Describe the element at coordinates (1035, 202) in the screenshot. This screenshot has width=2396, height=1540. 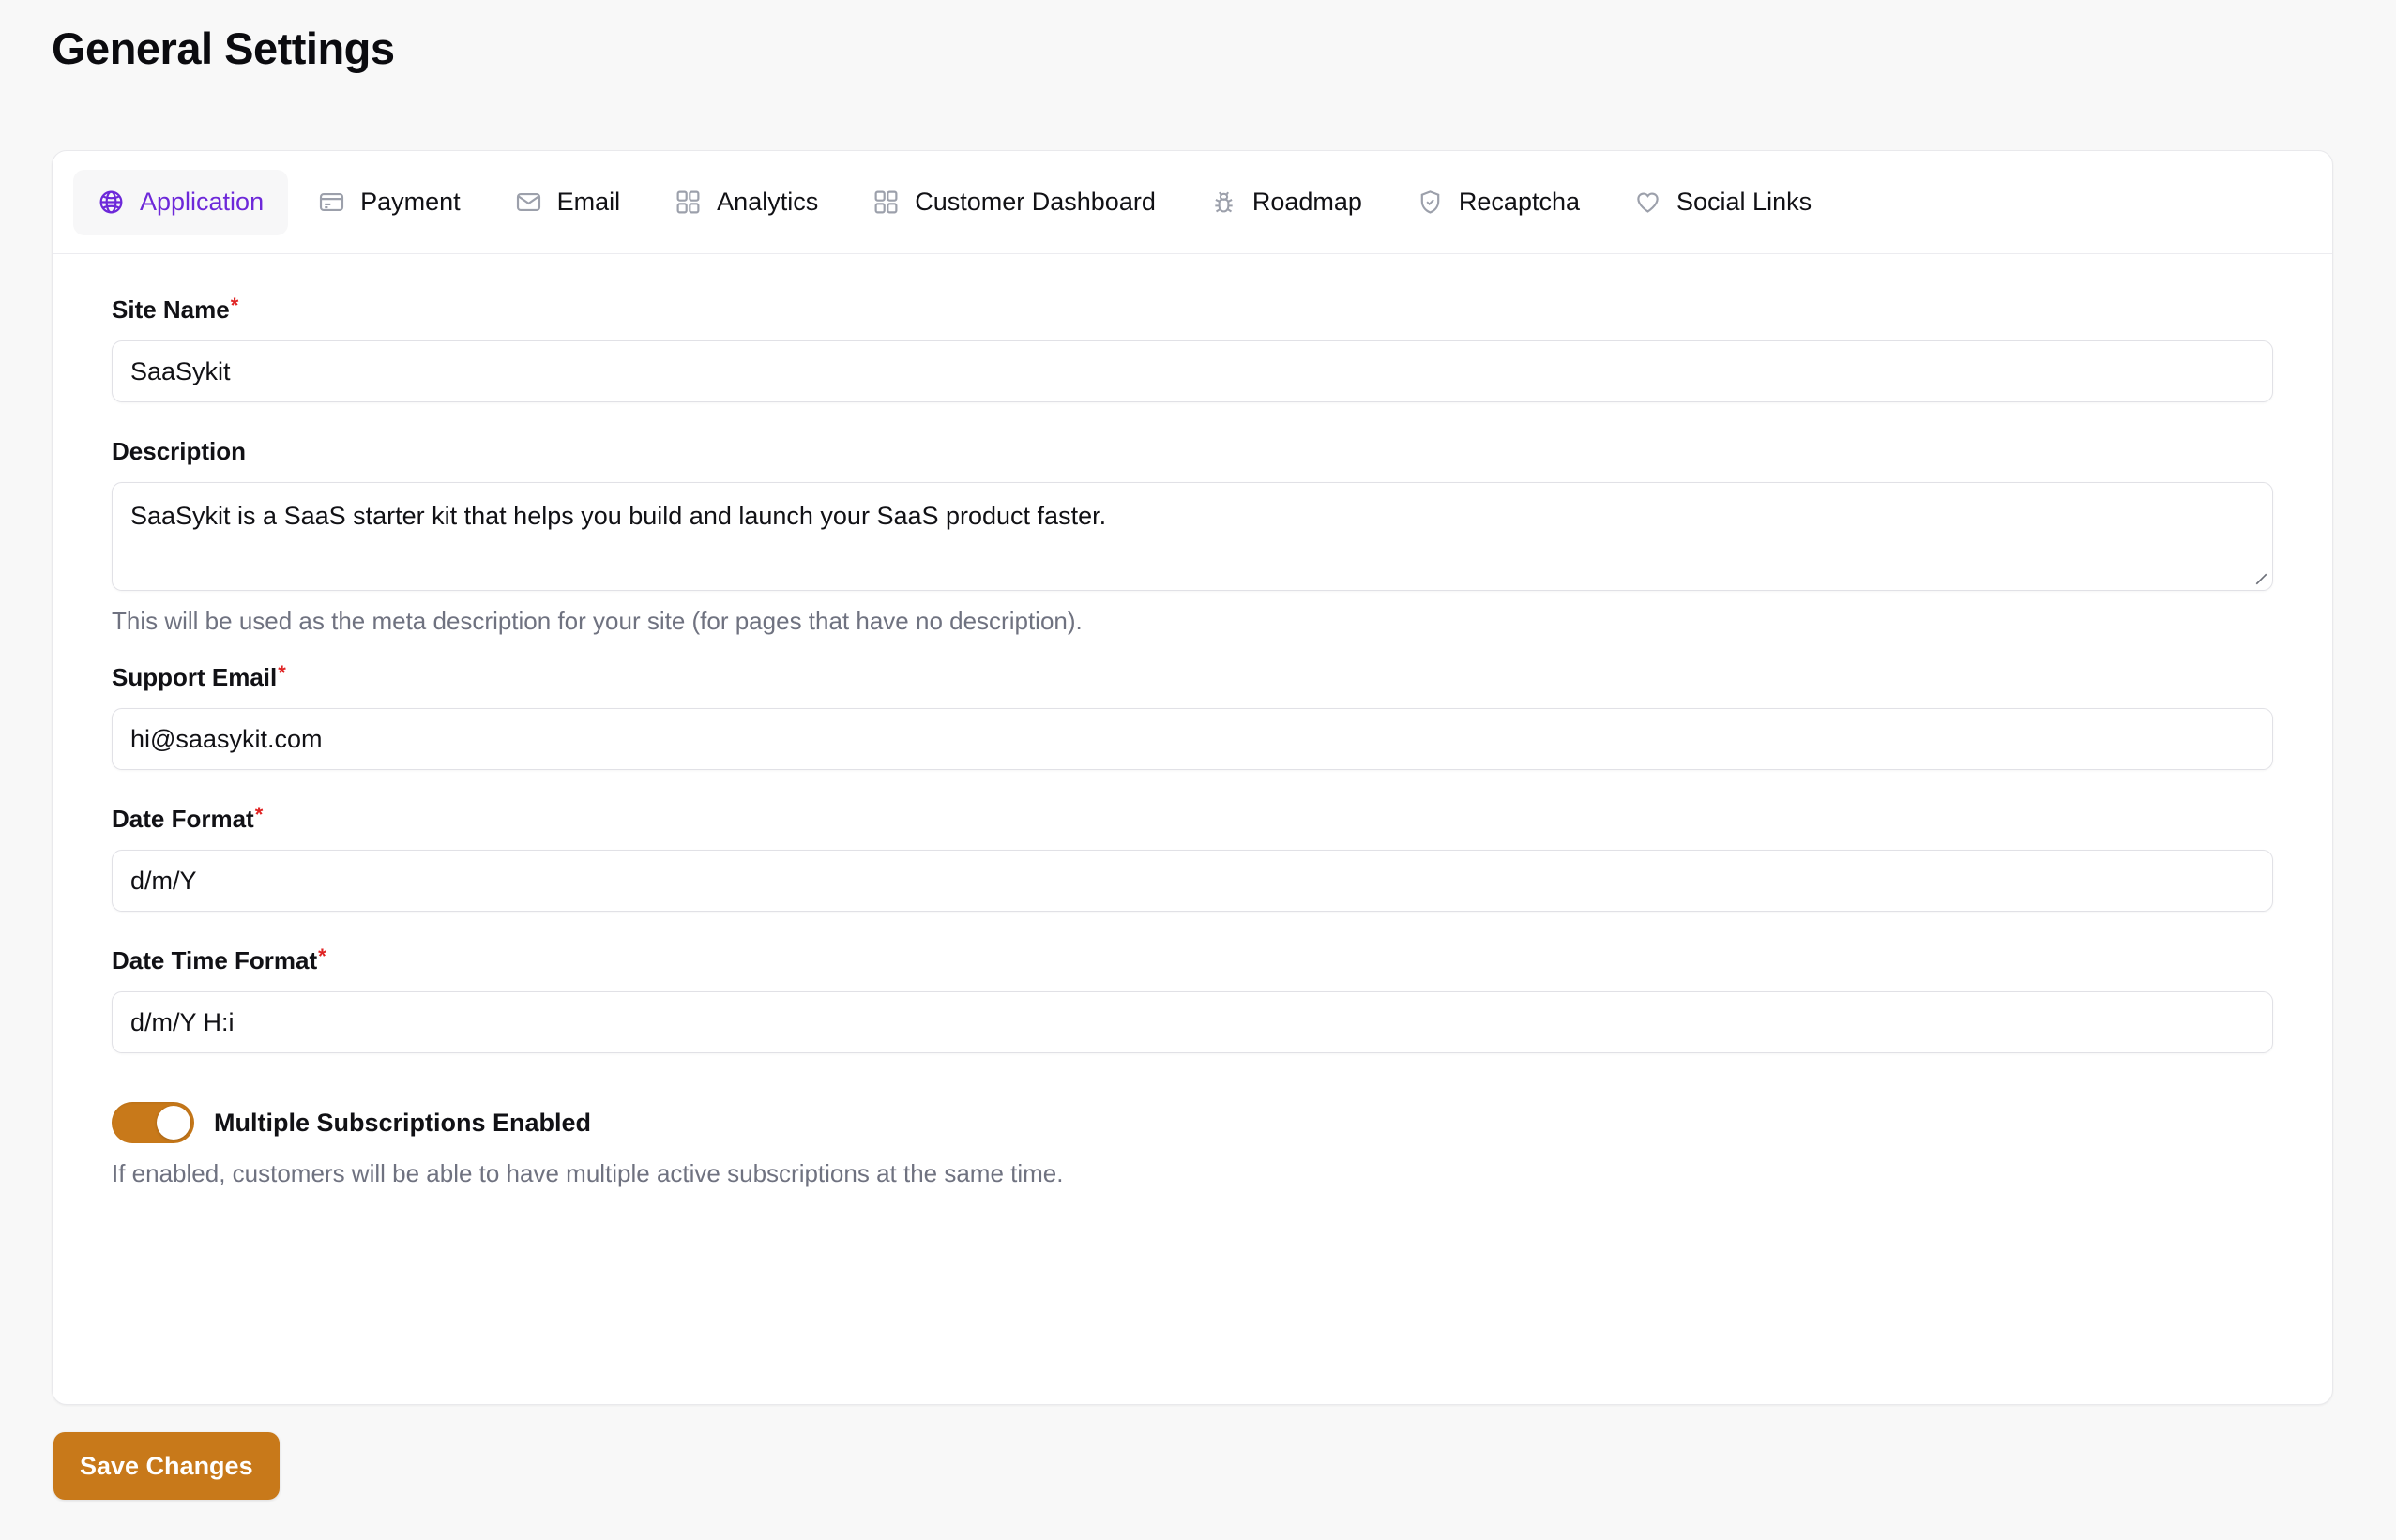
I see `tab-label: Customer Dashboard` at that location.